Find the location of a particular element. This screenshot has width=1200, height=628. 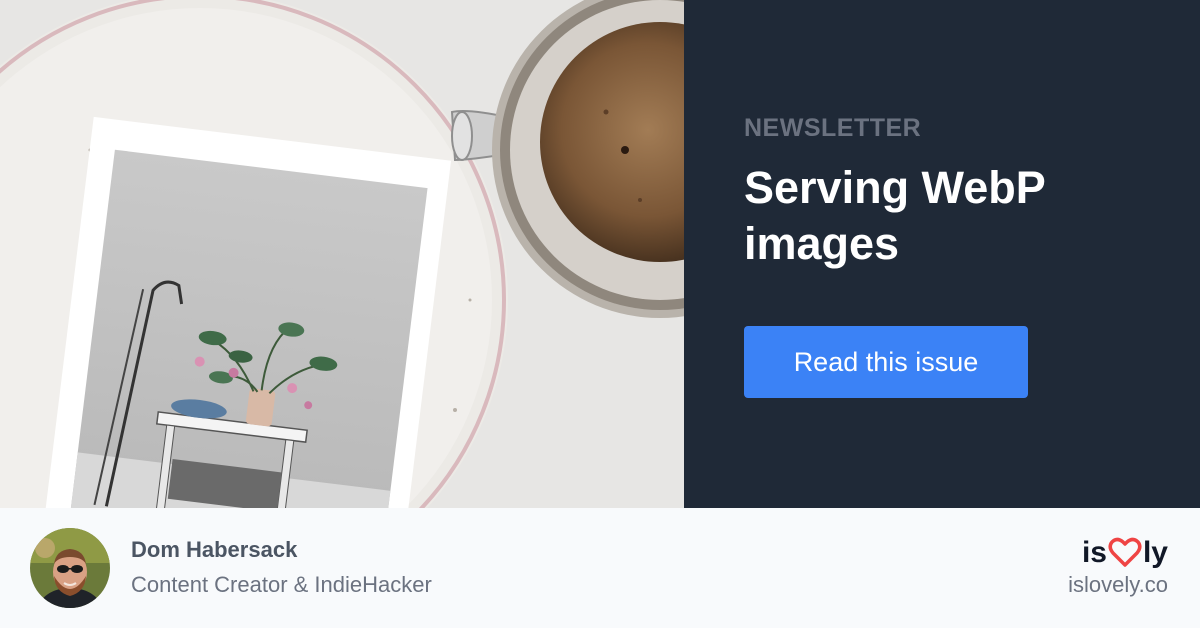

site-url: islovely.co is located at coordinates (1118, 585).